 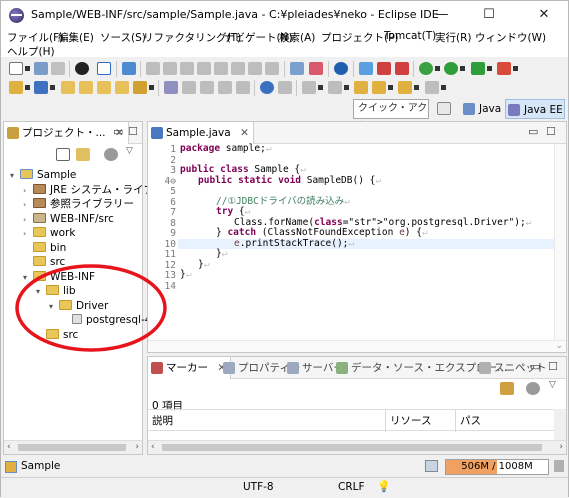 I want to click on tree-item: ▾ Sample, so click(x=43, y=175).